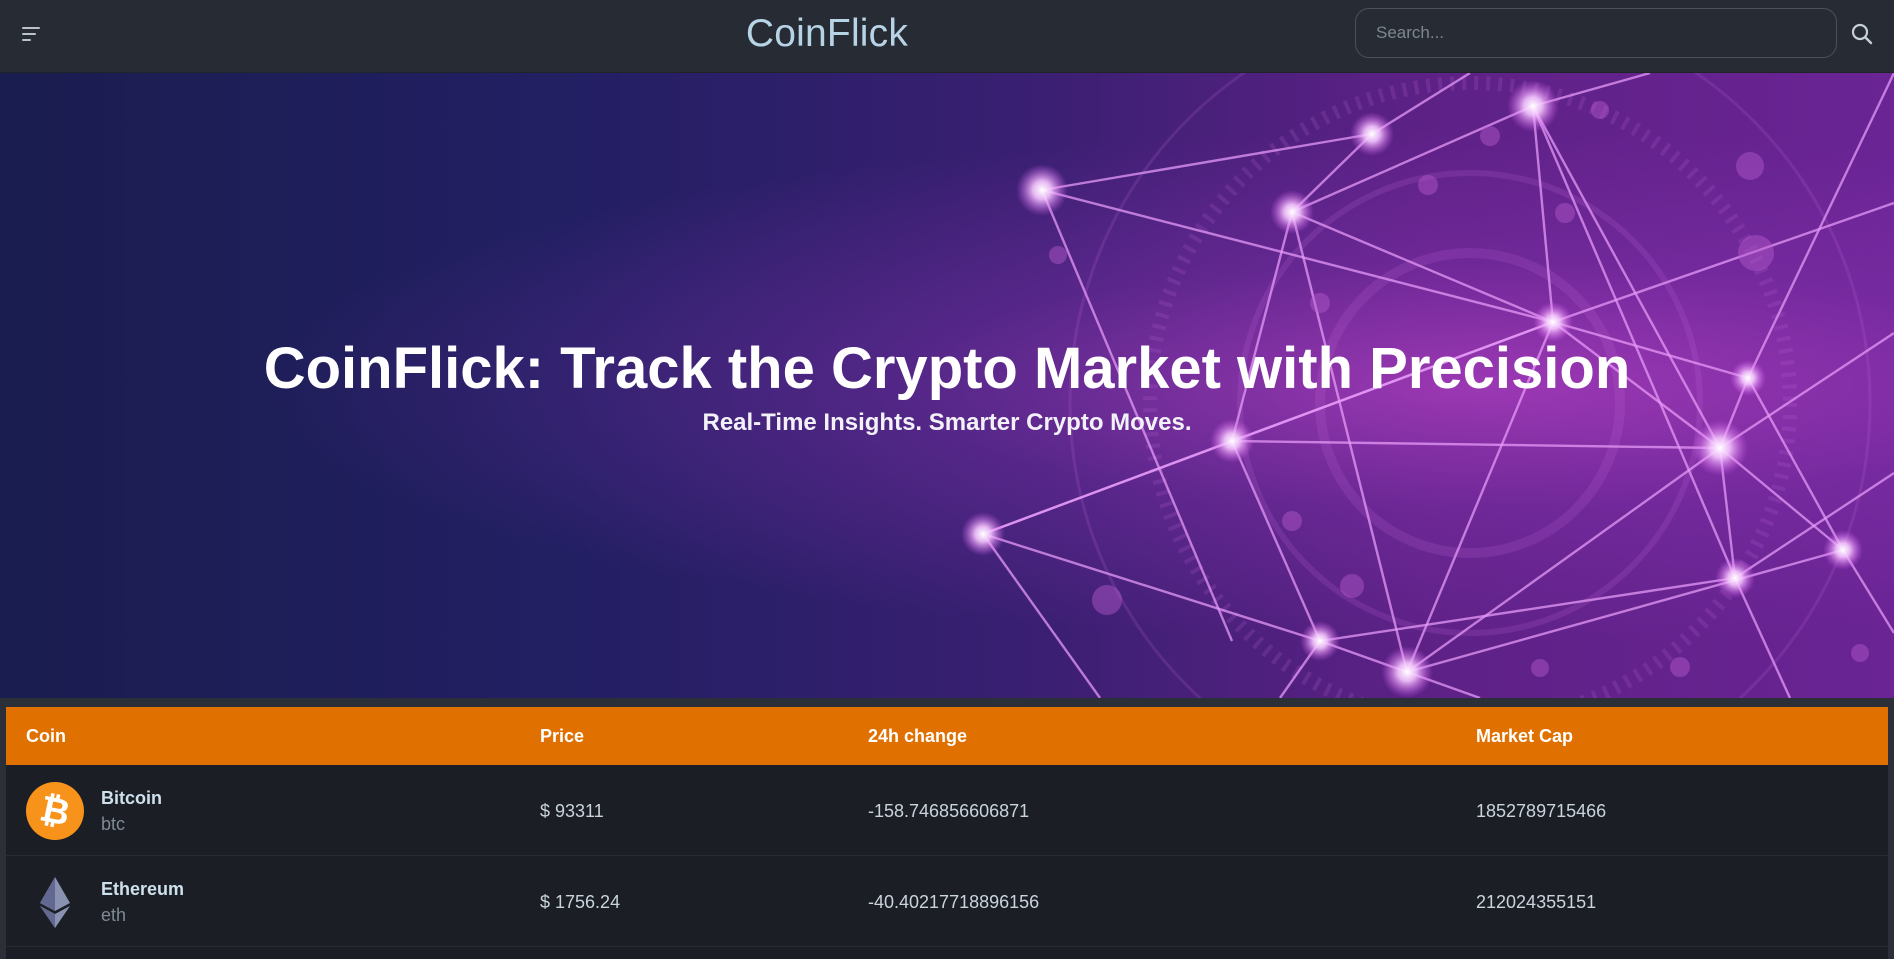 This screenshot has height=959, width=1894. What do you see at coordinates (1524, 736) in the screenshot?
I see `header-market-cap: Market Cap` at bounding box center [1524, 736].